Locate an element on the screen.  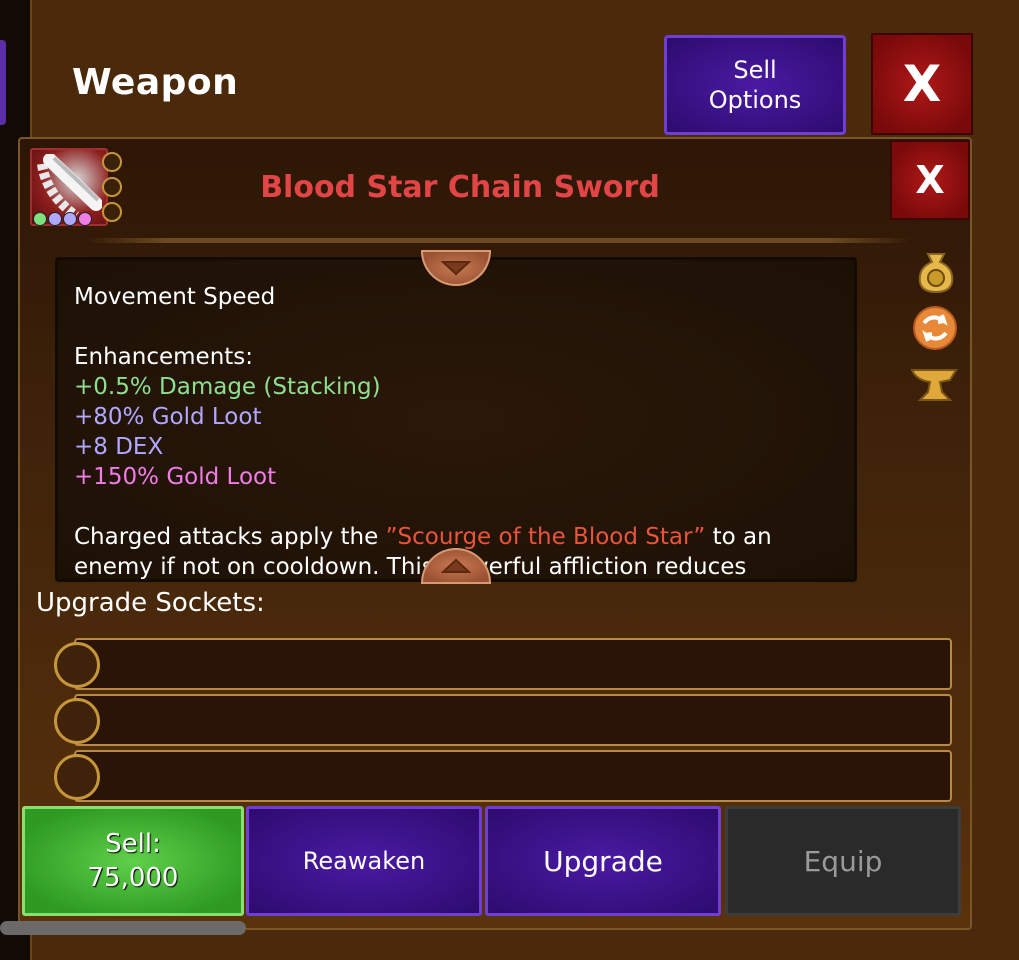
enhancement-line: +8 DEX is located at coordinates (119, 447).